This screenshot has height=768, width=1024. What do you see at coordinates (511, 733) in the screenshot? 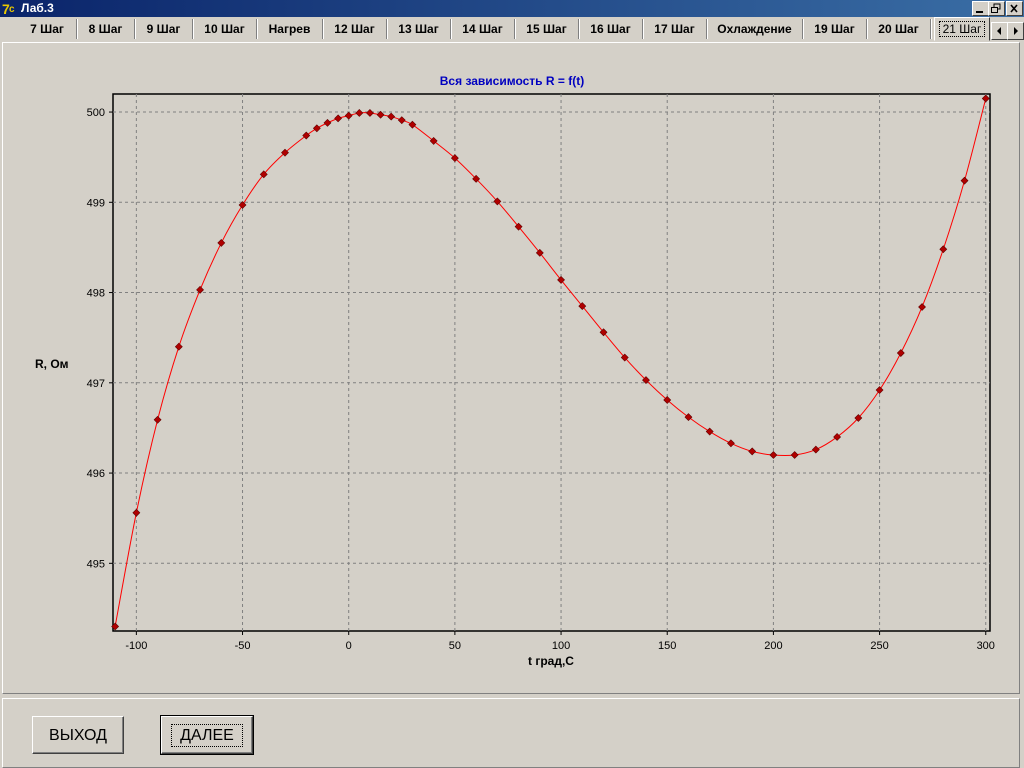
I see `button-panel` at bounding box center [511, 733].